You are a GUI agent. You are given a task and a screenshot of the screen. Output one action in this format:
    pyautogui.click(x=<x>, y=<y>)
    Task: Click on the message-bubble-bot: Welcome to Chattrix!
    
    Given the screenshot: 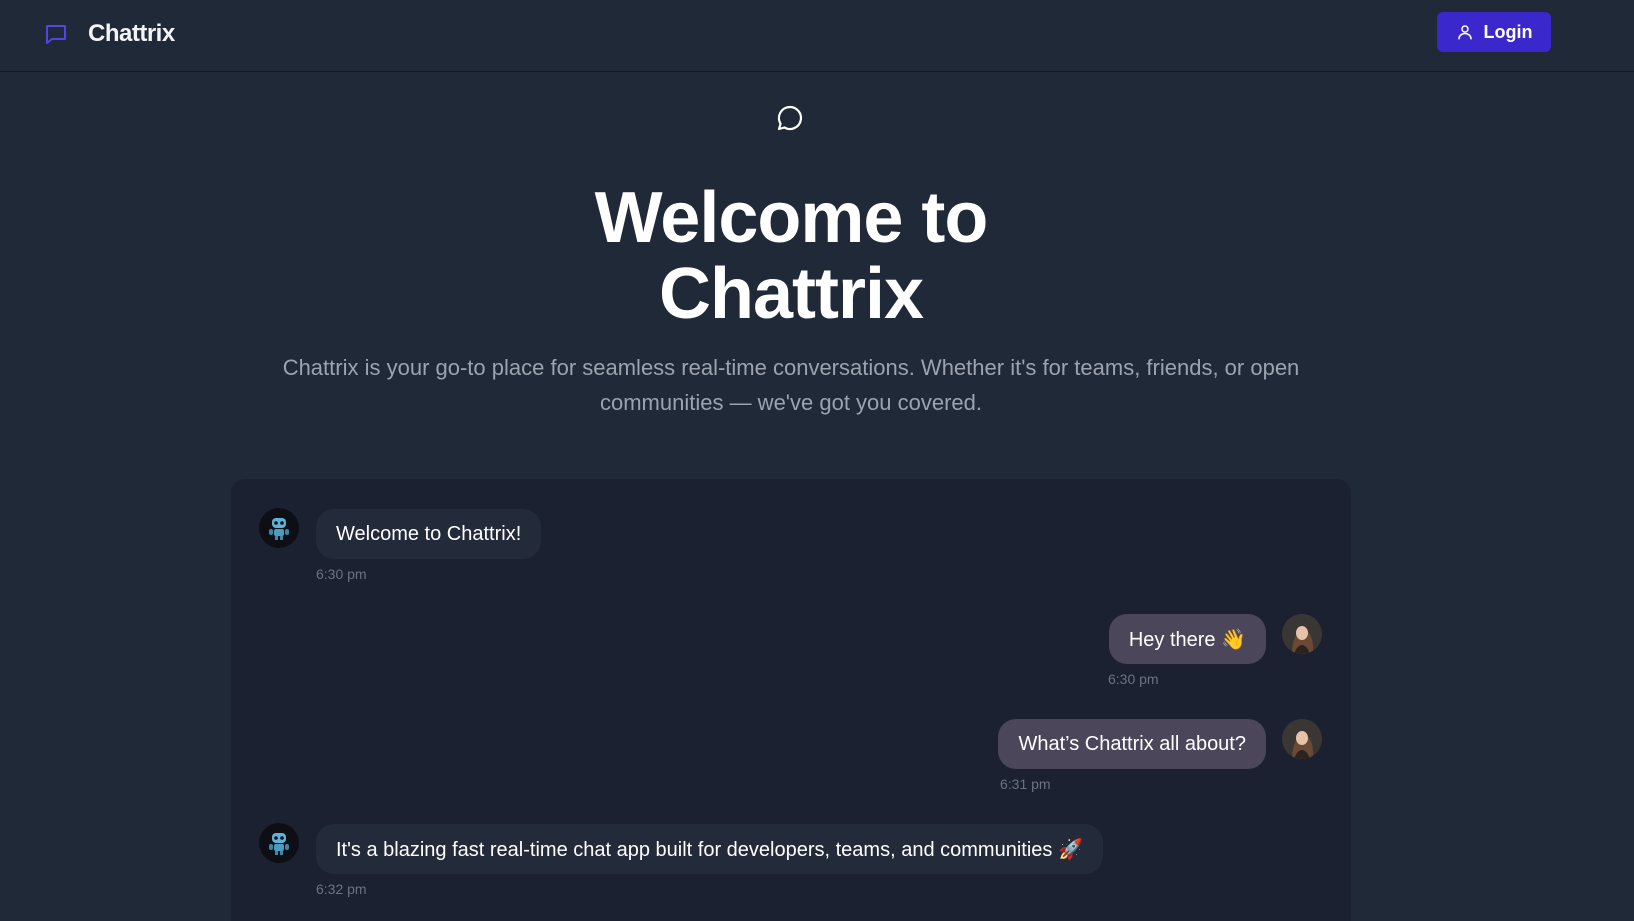 What is the action you would take?
    pyautogui.click(x=429, y=534)
    